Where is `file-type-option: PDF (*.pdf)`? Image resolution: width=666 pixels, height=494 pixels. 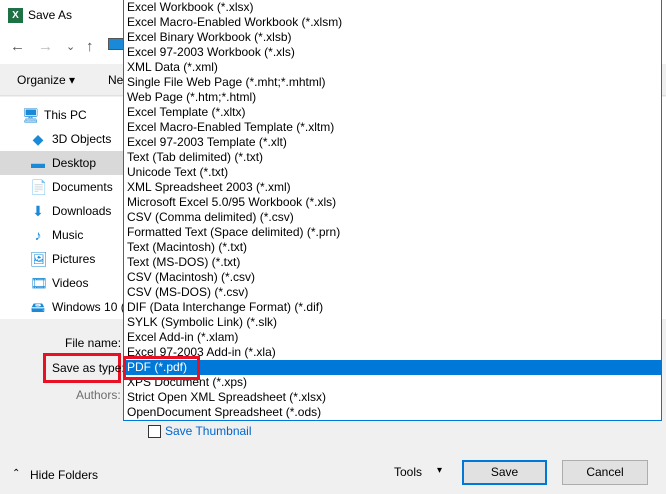 file-type-option: PDF (*.pdf) is located at coordinates (392, 367).